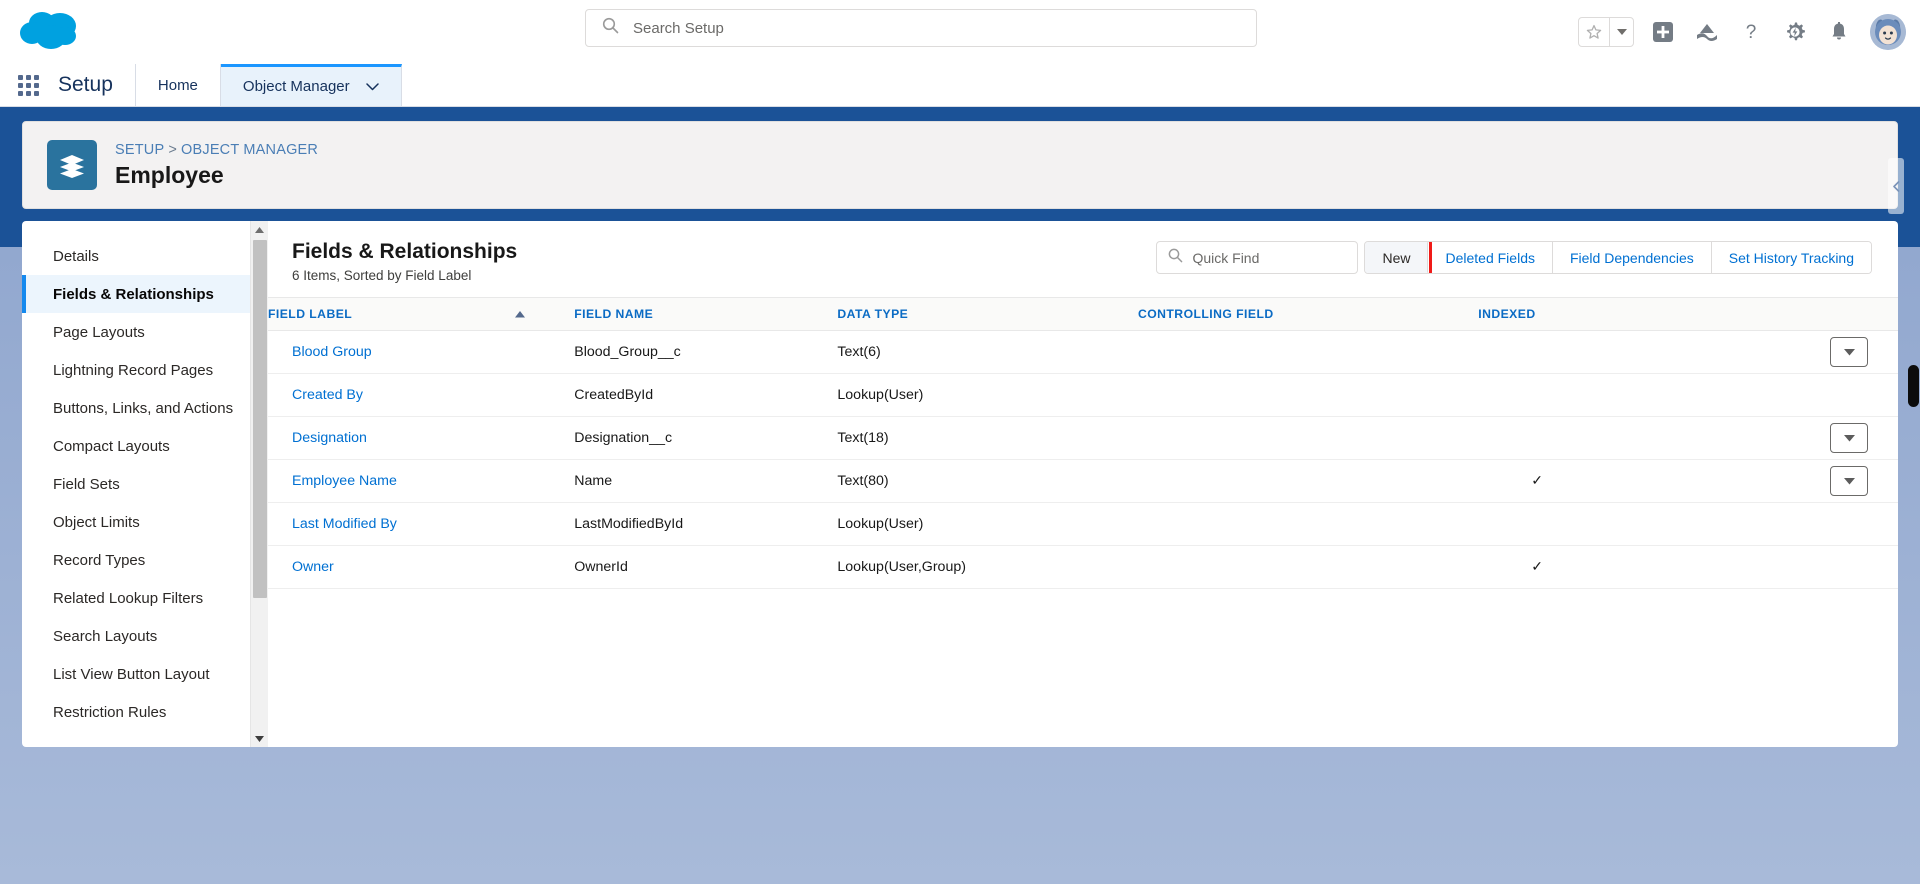 This screenshot has height=884, width=1920. I want to click on sidebar-item-details: Details, so click(145, 256).